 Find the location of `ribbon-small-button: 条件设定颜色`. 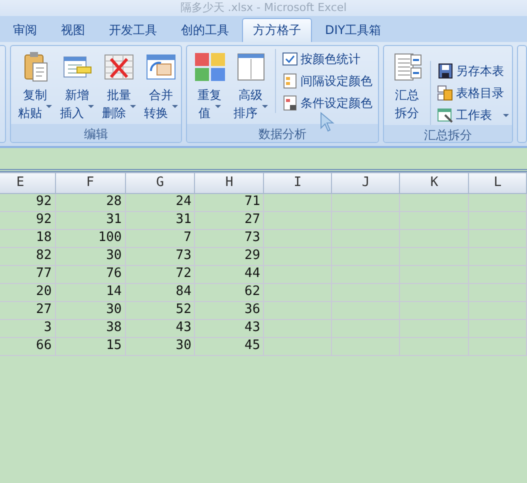

ribbon-small-button: 条件设定颜色 is located at coordinates (327, 103).